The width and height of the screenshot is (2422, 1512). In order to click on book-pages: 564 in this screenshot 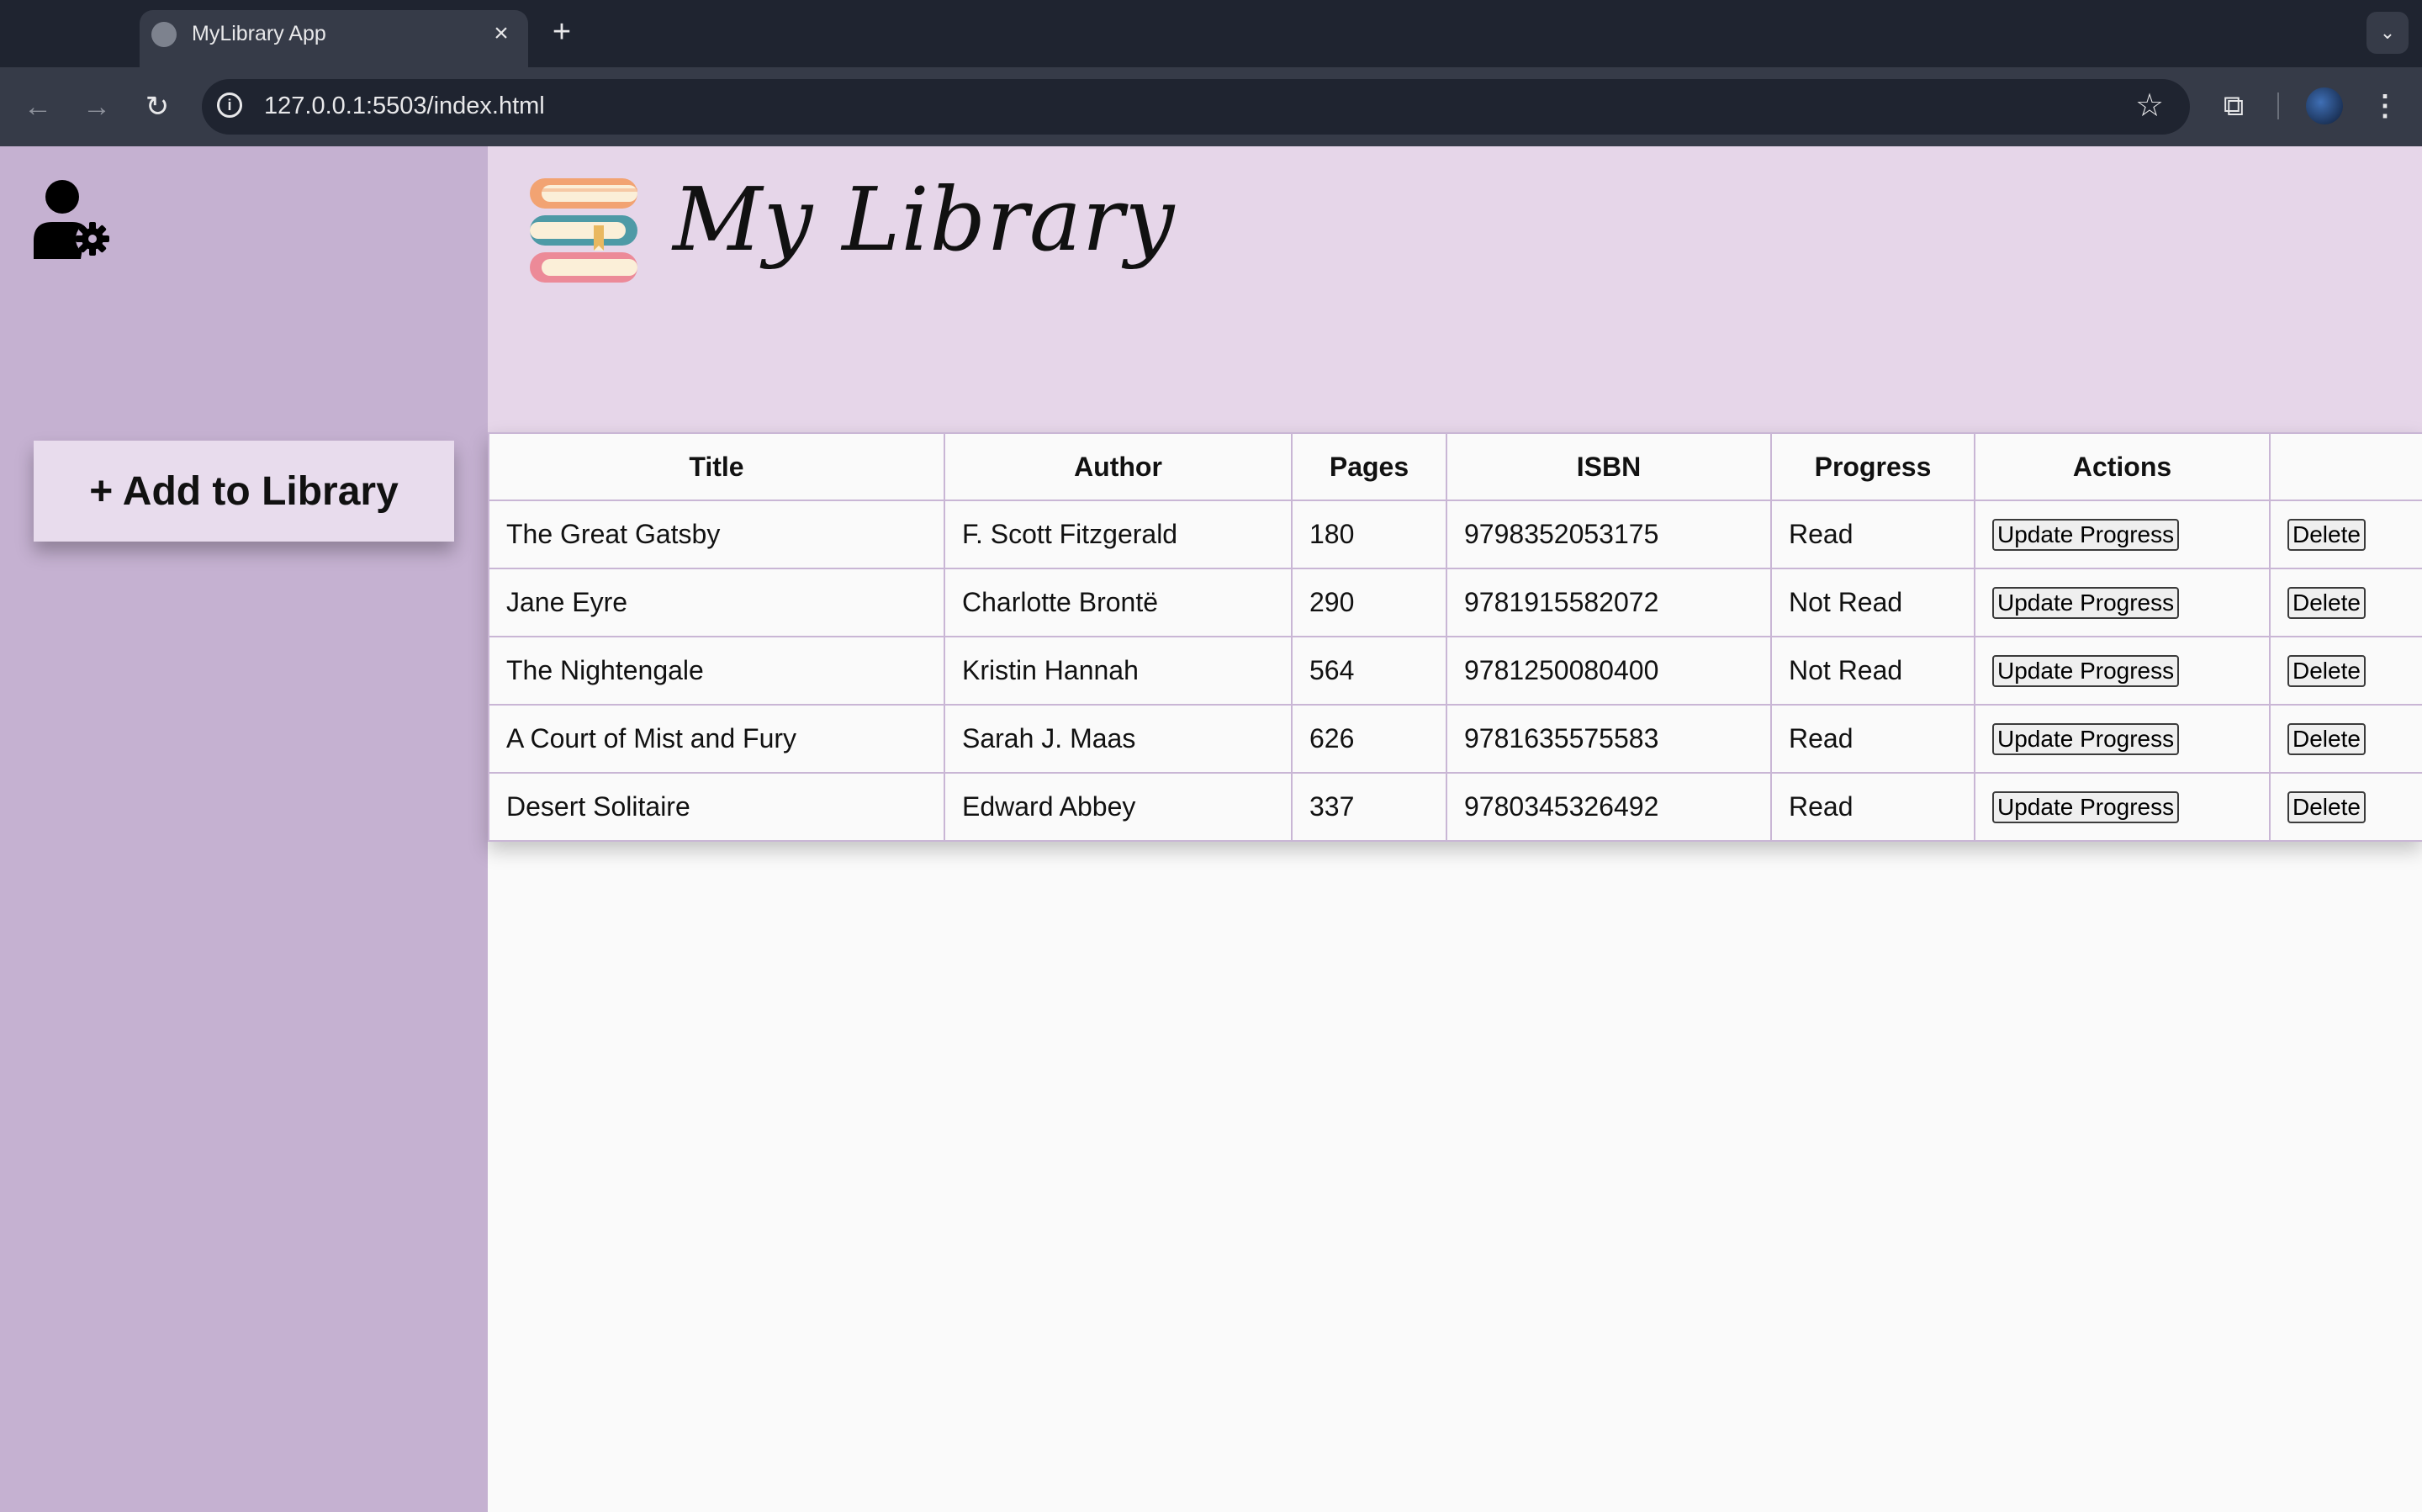, I will do `click(1369, 671)`.